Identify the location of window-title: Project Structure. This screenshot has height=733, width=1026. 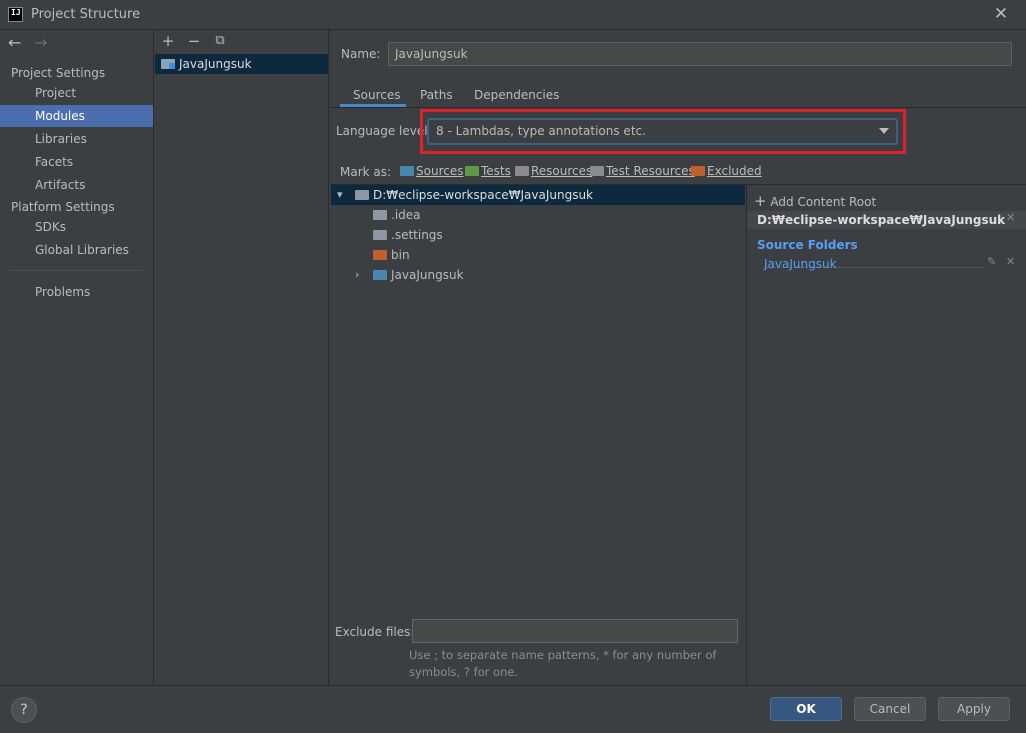
(86, 14).